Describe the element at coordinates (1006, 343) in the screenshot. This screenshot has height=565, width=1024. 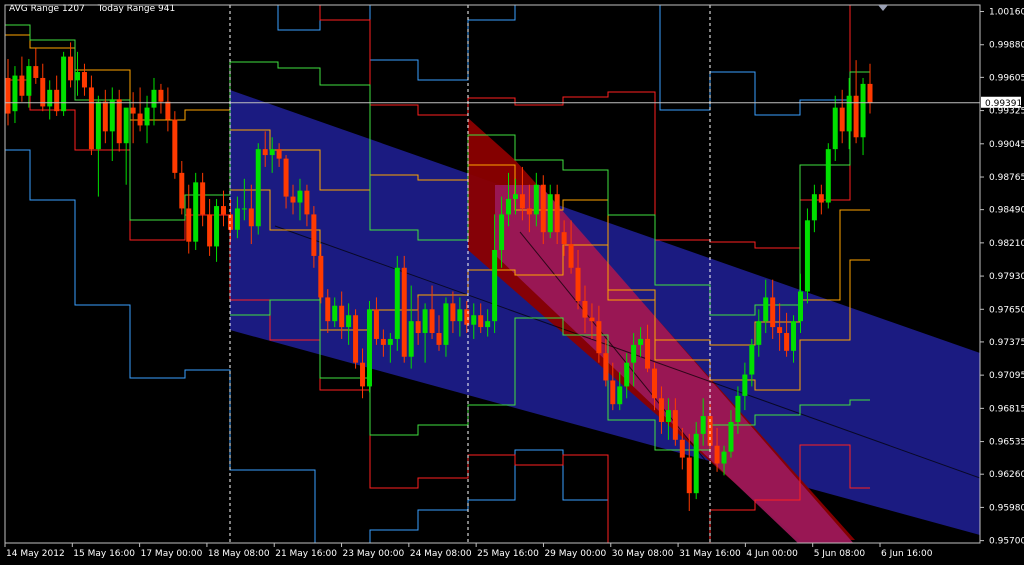
I see `price-tick-label: 0.97375` at that location.